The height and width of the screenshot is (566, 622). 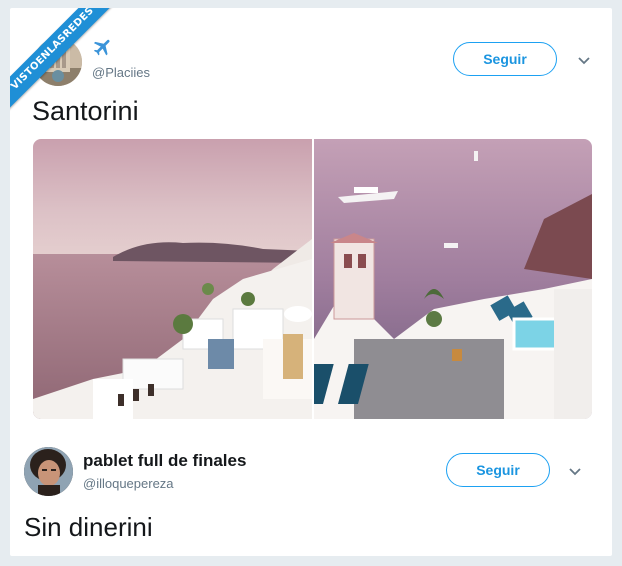 What do you see at coordinates (164, 461) in the screenshot?
I see `user-display-name: pablet full de finales` at bounding box center [164, 461].